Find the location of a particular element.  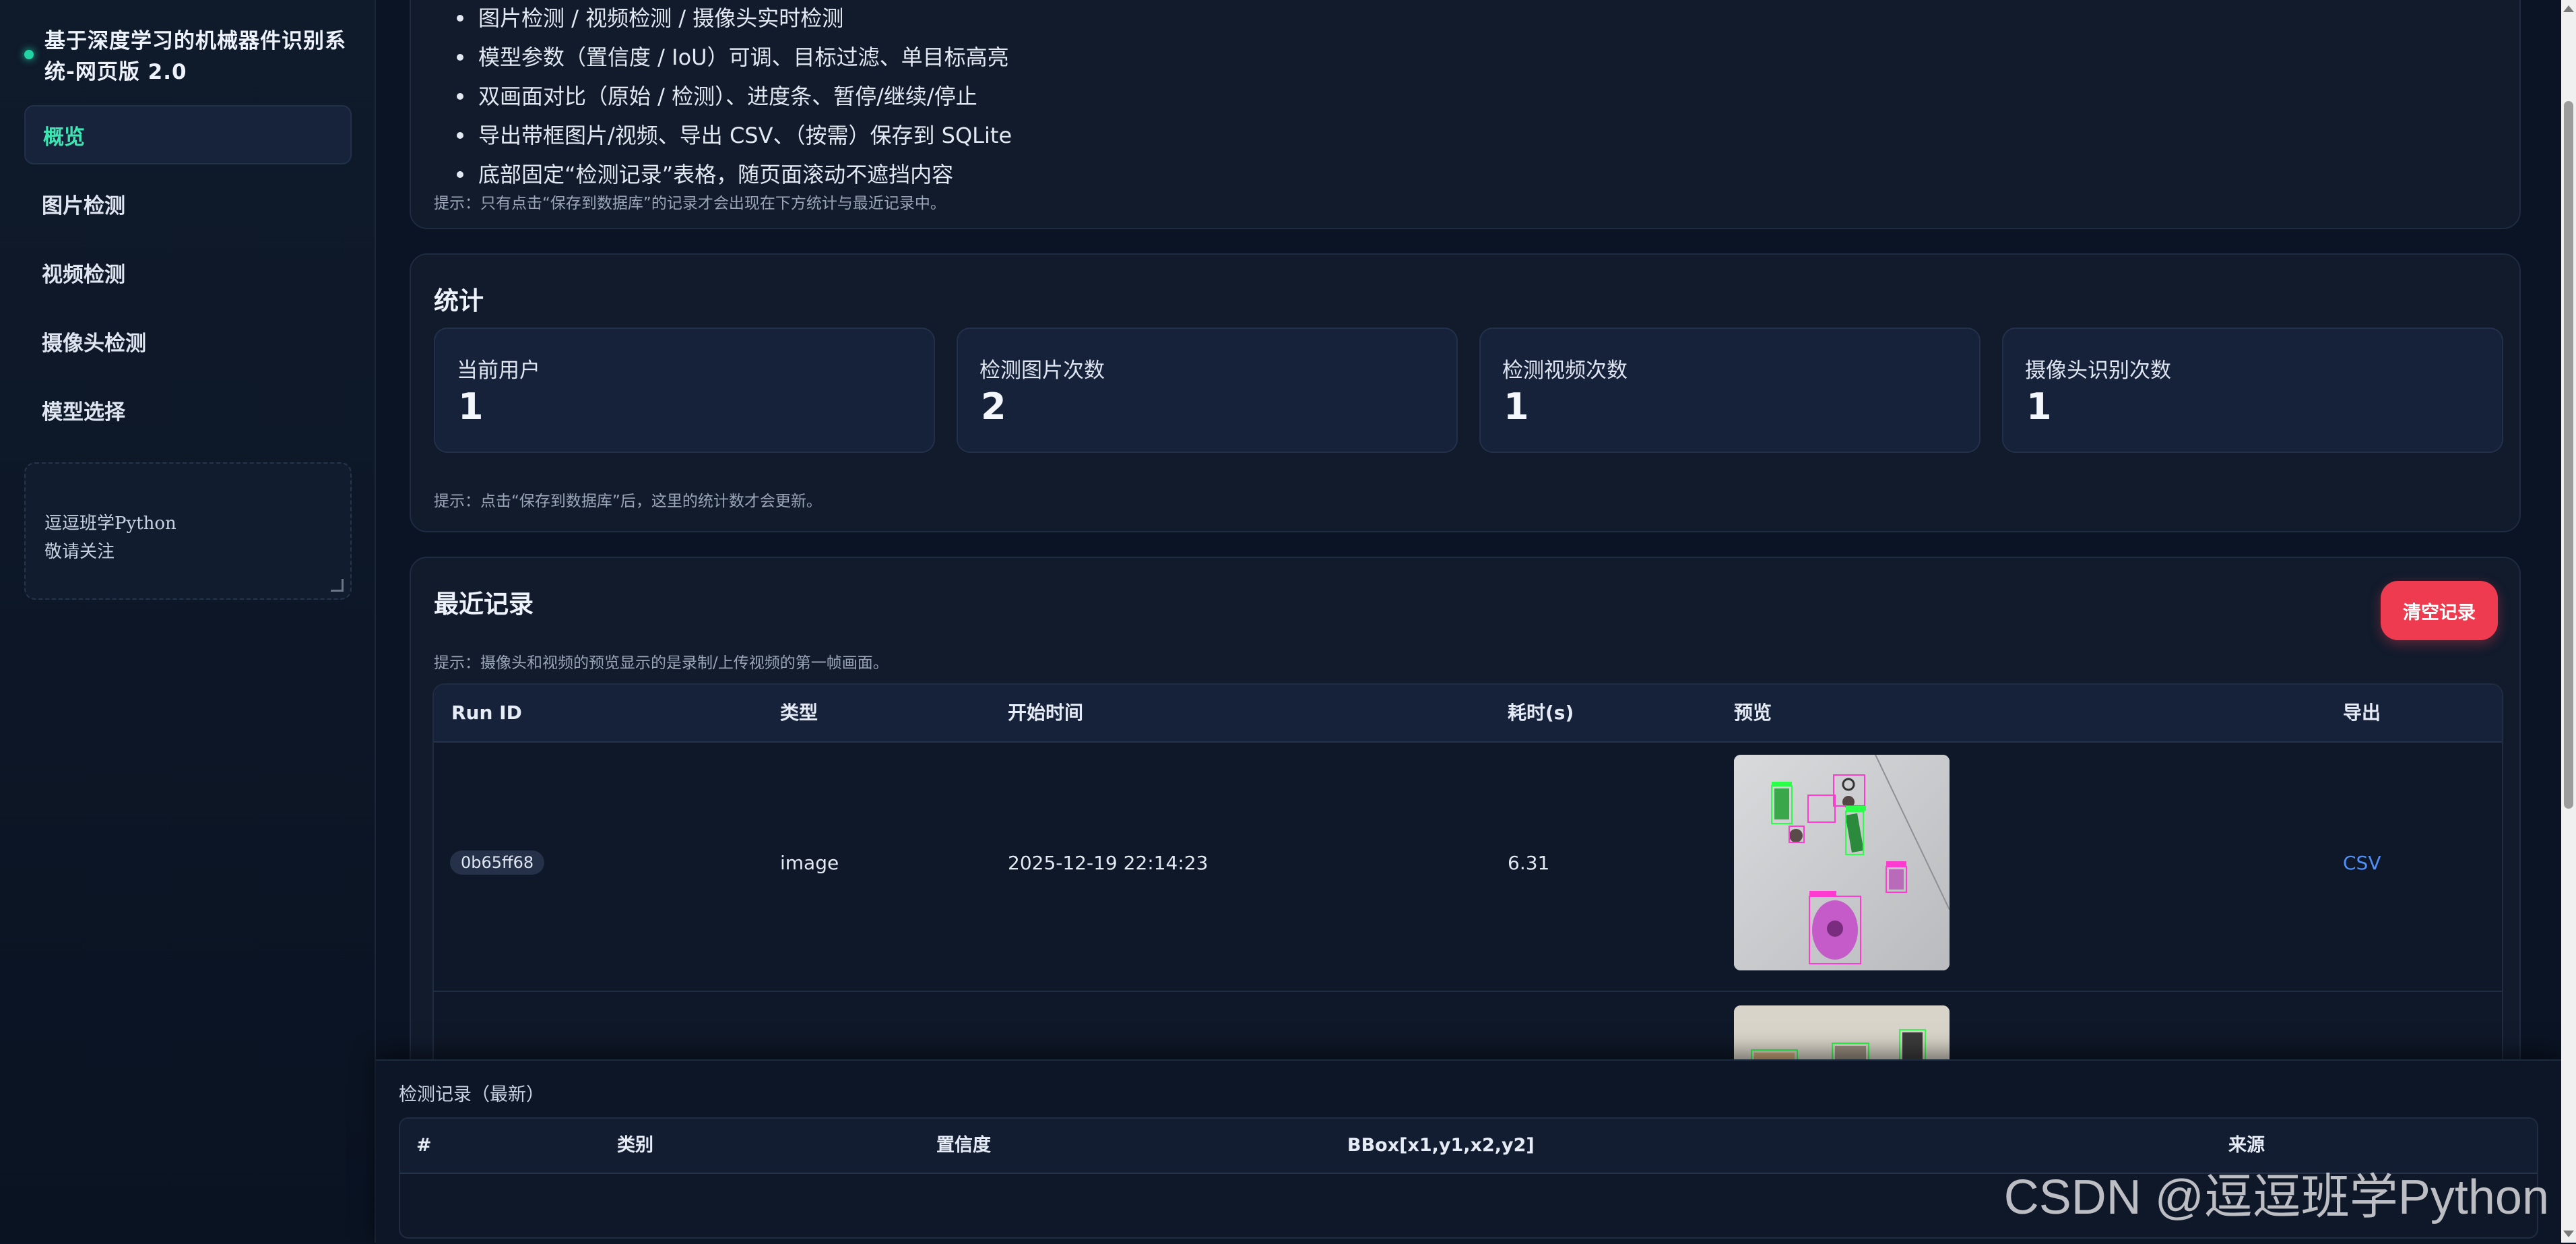

stat-card-current-user: 当前用户 1 is located at coordinates (684, 390).